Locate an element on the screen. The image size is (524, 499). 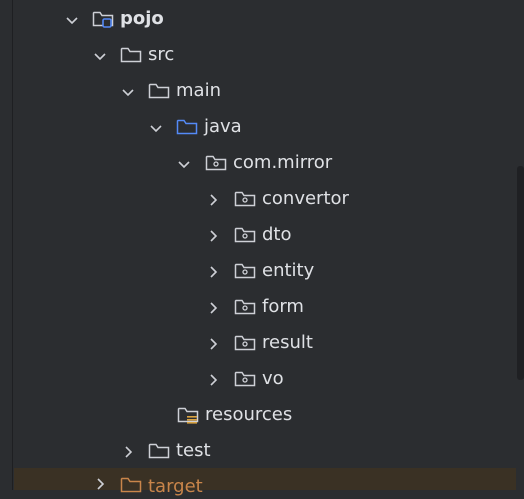
tree-row-java: java is located at coordinates (265, 128).